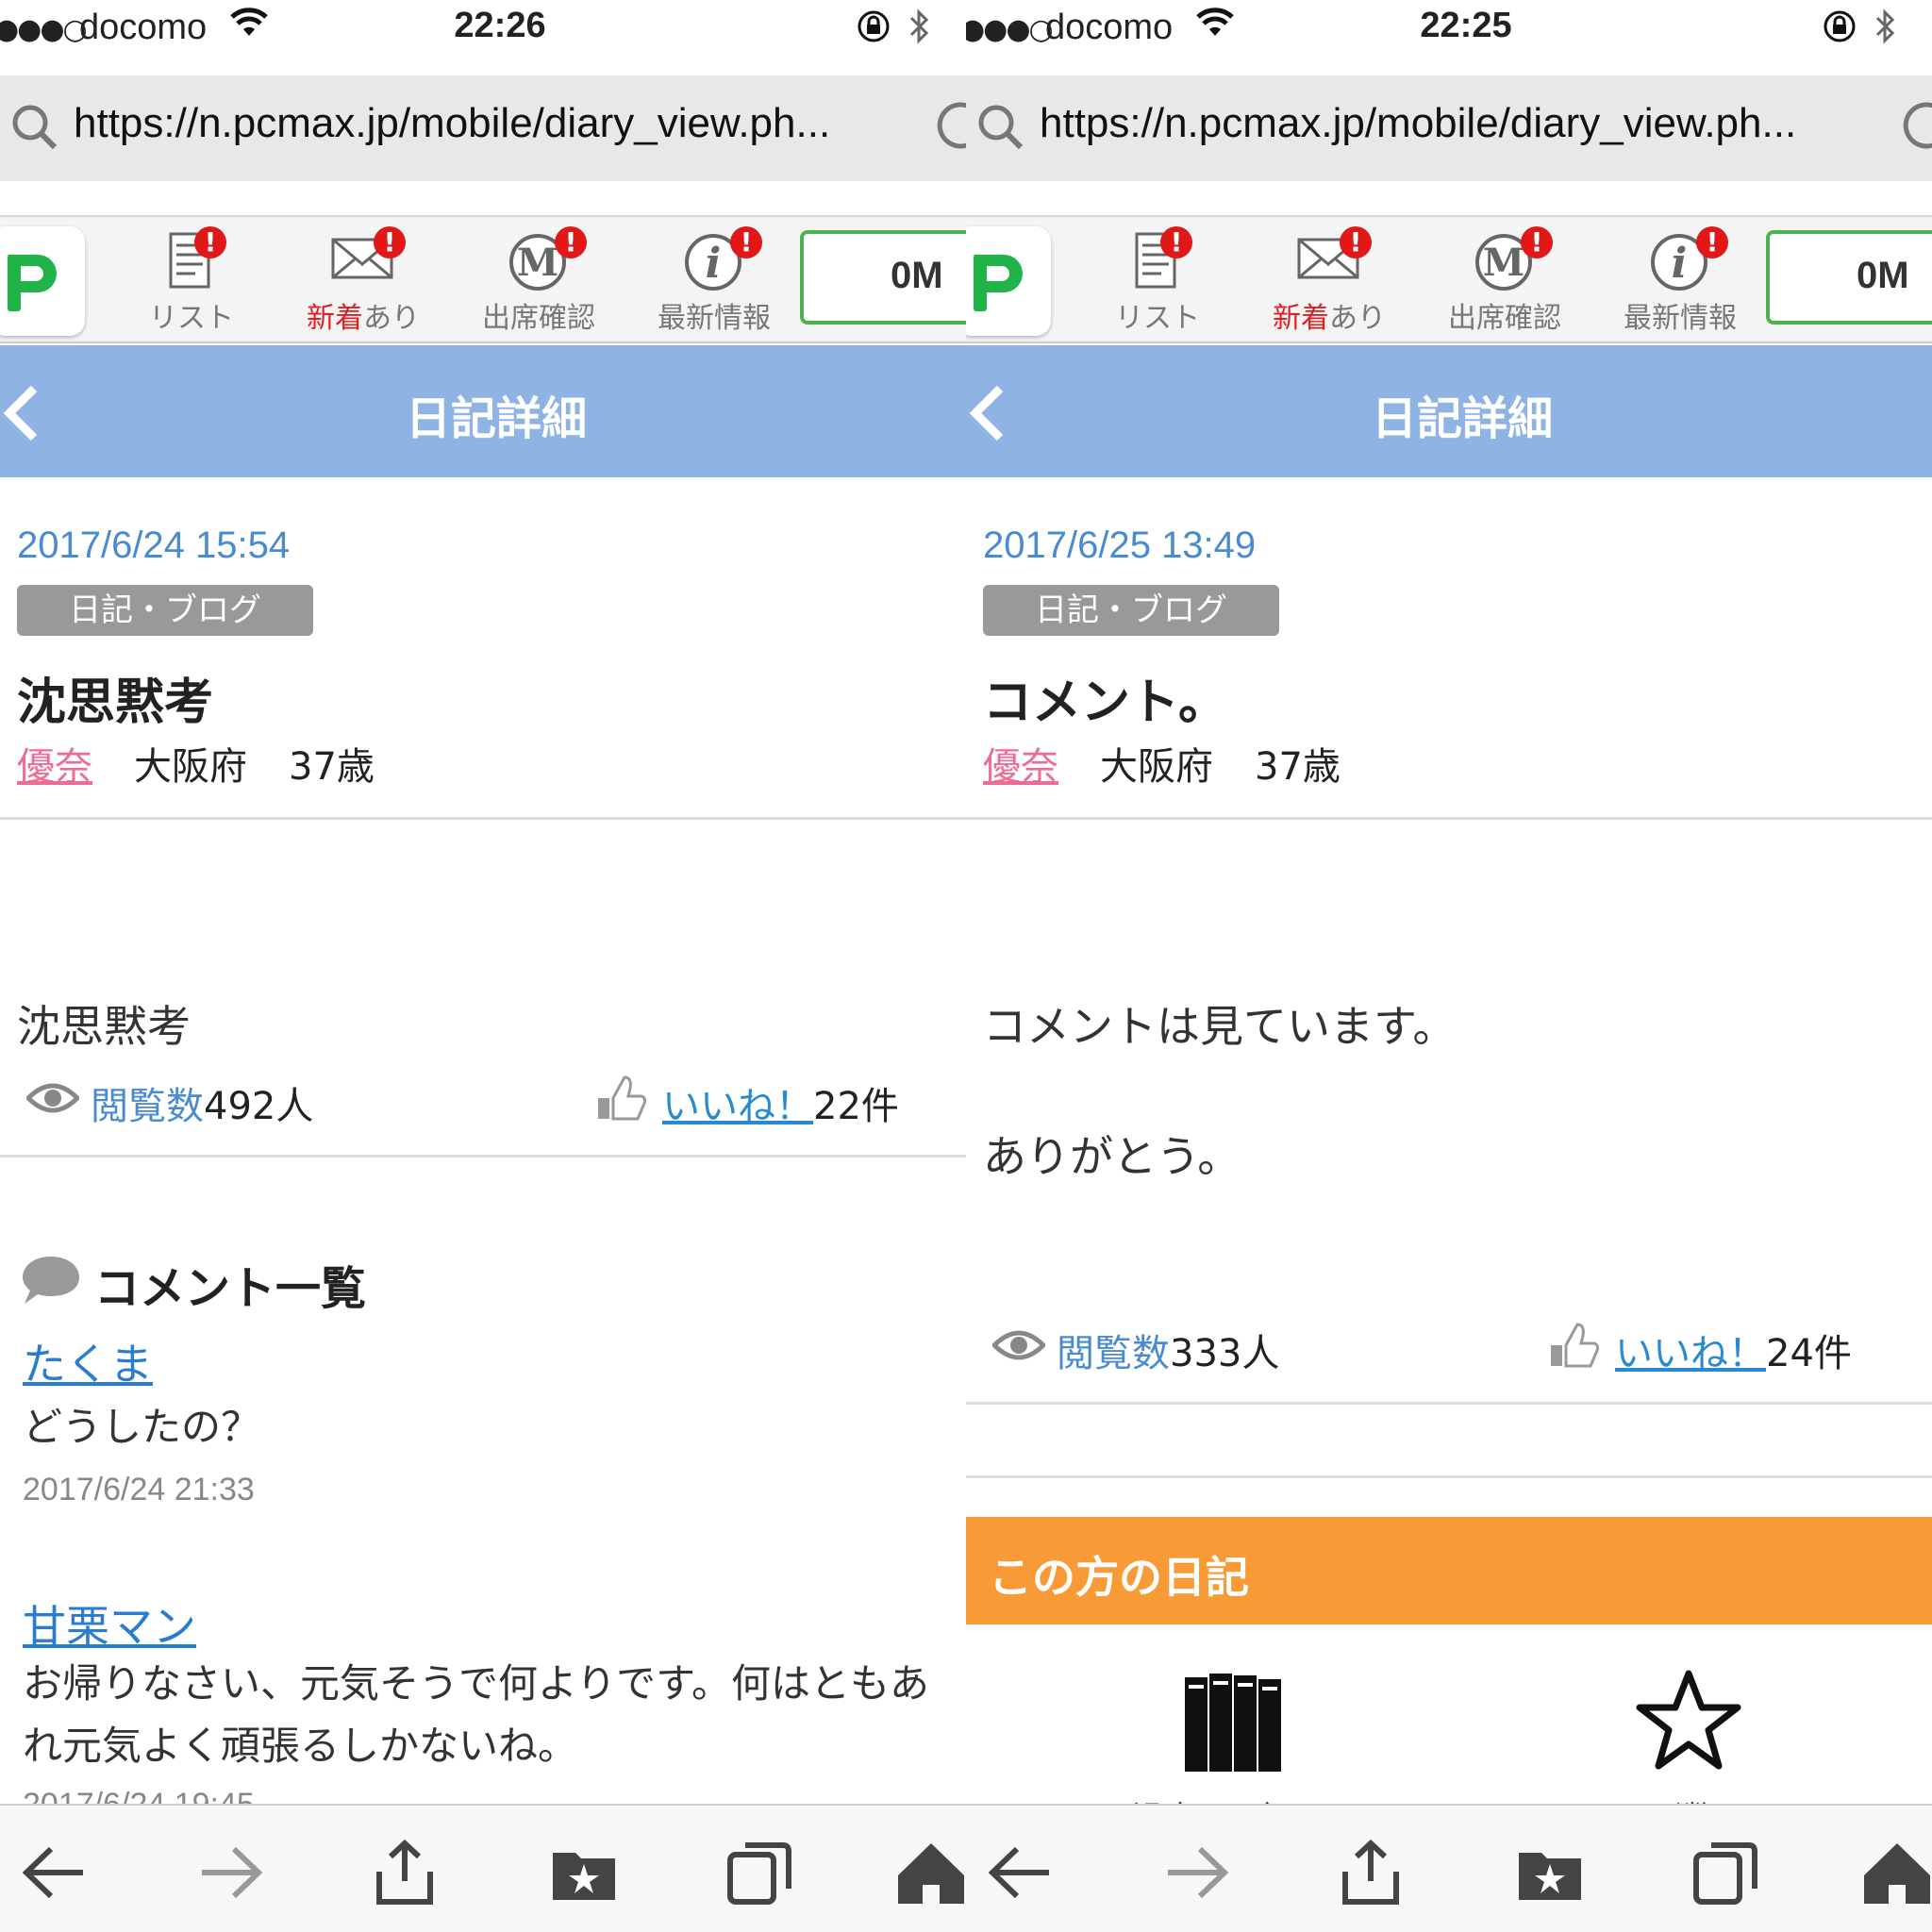  Describe the element at coordinates (109, 1623) in the screenshot. I see `commenter-link: 甘栗マン` at that location.